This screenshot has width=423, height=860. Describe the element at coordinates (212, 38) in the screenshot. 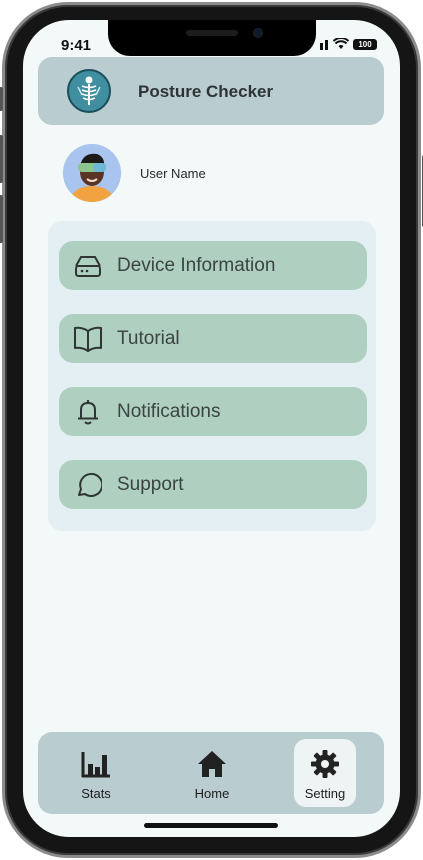

I see `notch` at that location.